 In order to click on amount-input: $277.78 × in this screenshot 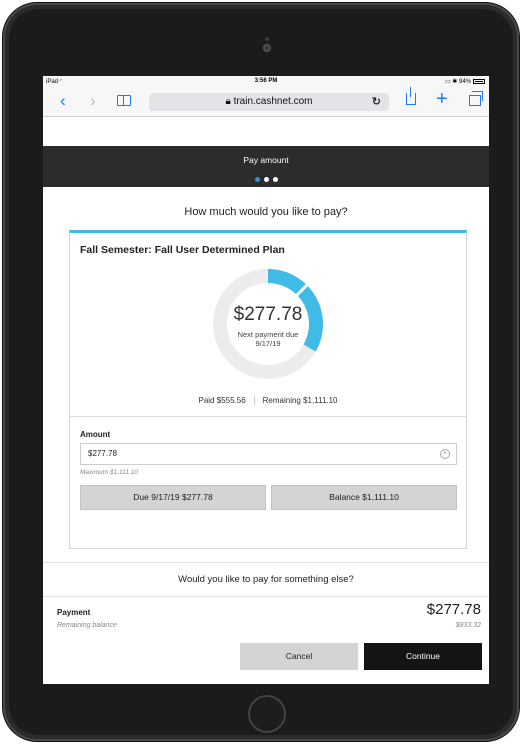, I will do `click(268, 454)`.